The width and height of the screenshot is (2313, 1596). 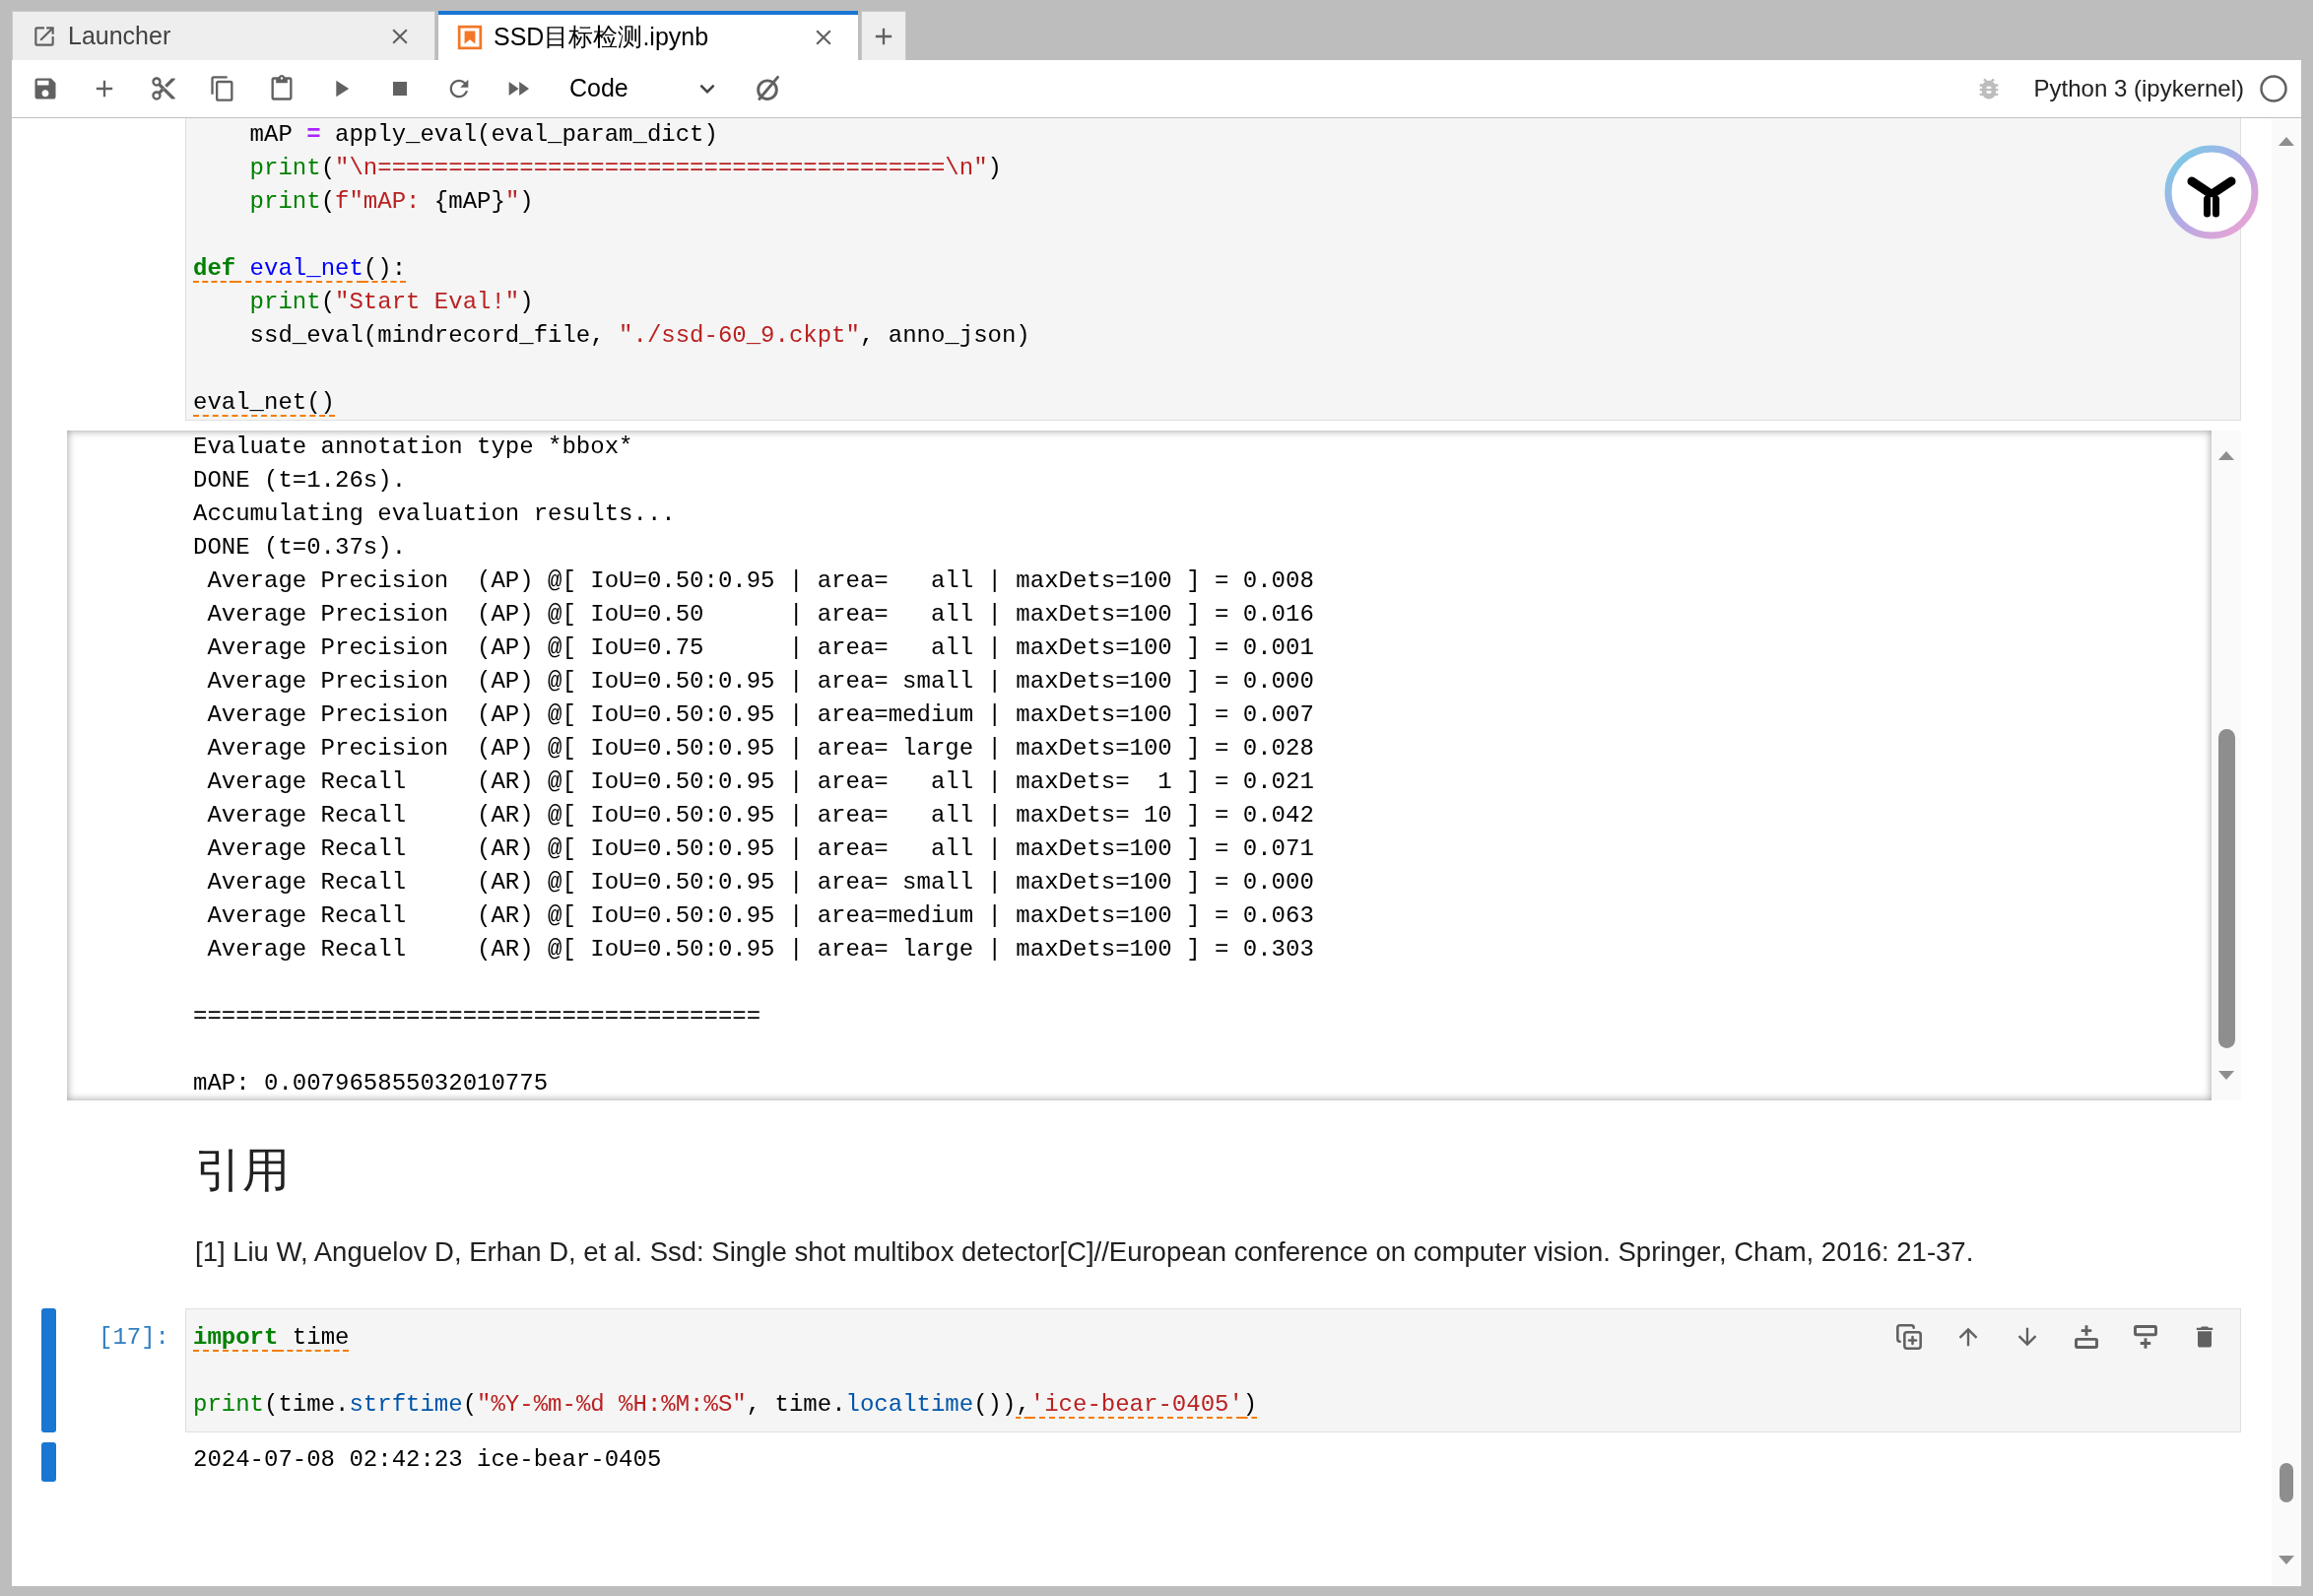 I want to click on tab: Launcher, so click(x=223, y=36).